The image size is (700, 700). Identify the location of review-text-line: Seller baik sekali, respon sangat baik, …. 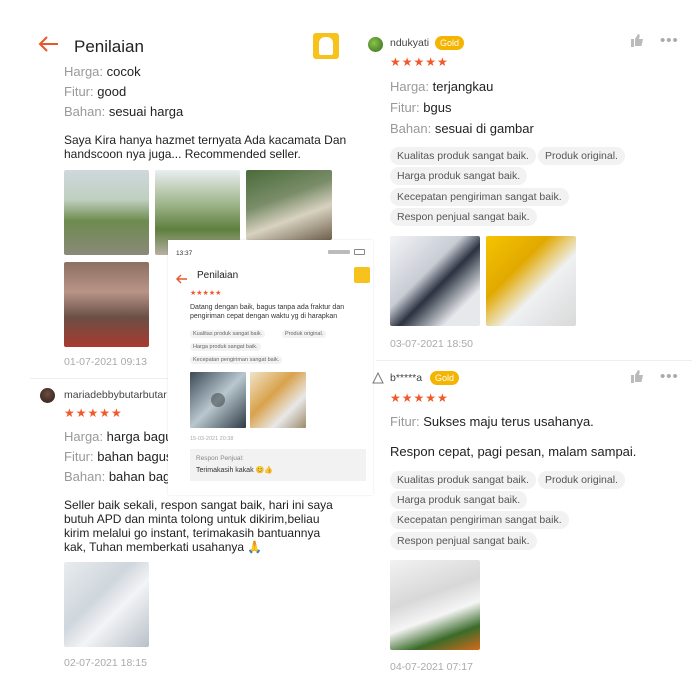
(198, 505).